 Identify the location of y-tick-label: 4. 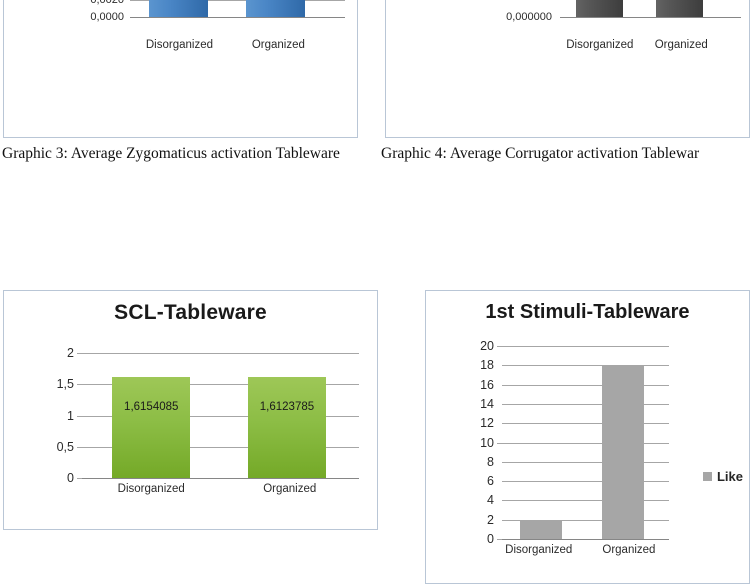
(490, 500).